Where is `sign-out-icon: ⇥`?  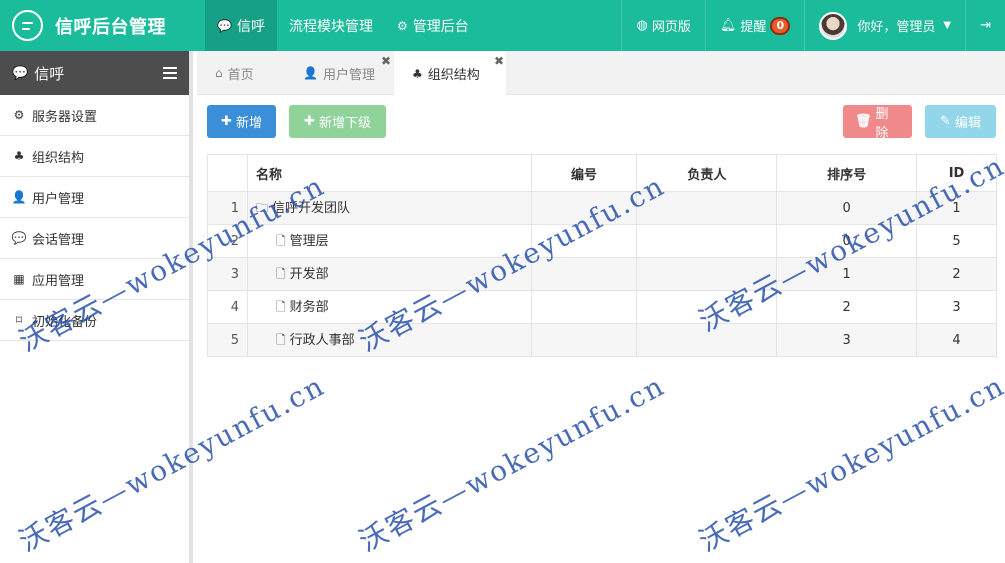
sign-out-icon: ⇥ is located at coordinates (985, 25).